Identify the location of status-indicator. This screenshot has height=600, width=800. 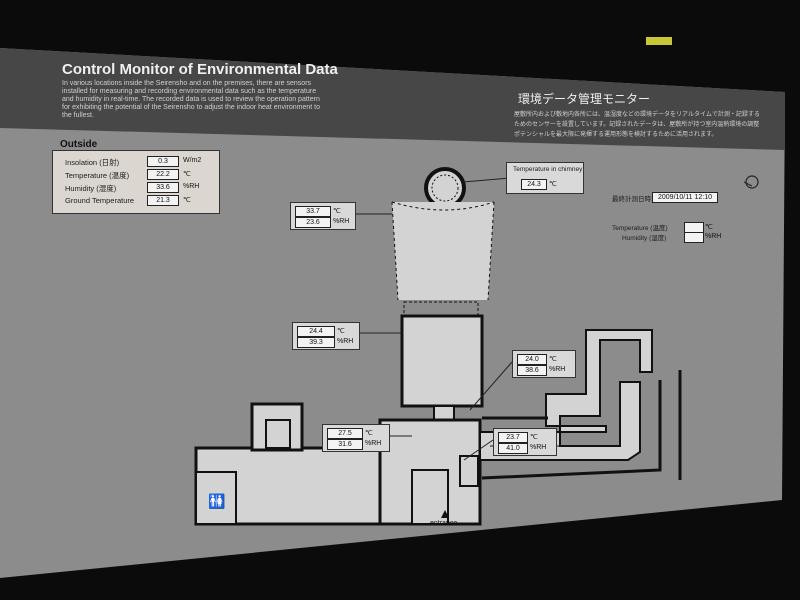
(659, 41).